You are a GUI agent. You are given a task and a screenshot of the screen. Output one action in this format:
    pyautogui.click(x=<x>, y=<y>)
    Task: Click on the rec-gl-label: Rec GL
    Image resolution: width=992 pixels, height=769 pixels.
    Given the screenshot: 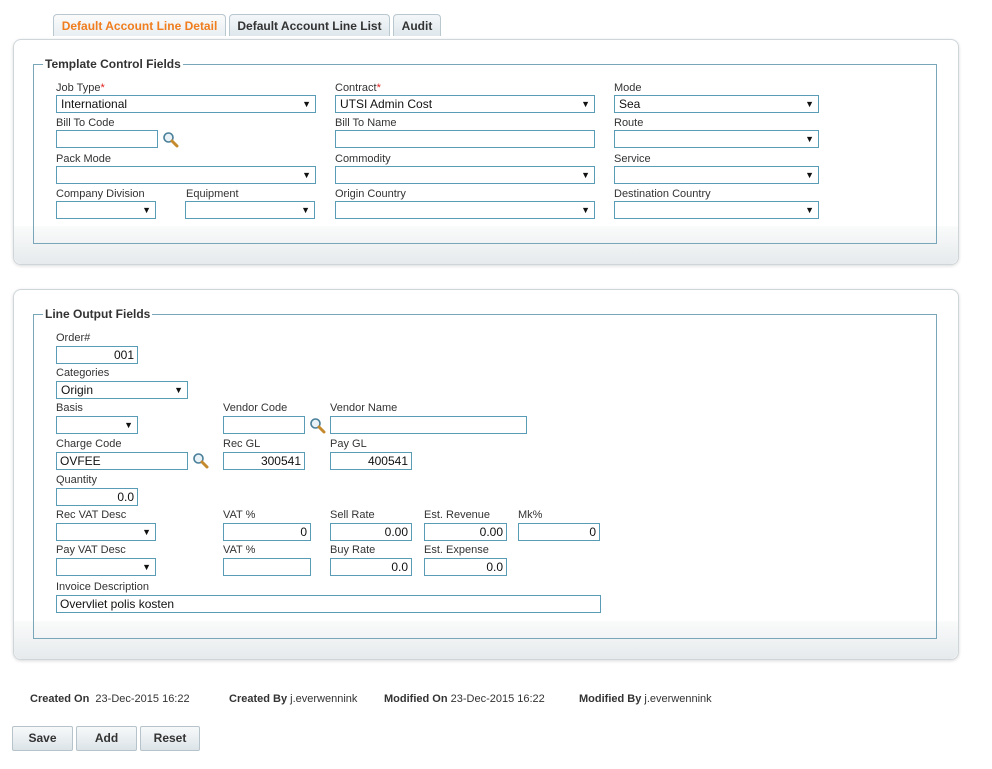 What is the action you would take?
    pyautogui.click(x=242, y=444)
    